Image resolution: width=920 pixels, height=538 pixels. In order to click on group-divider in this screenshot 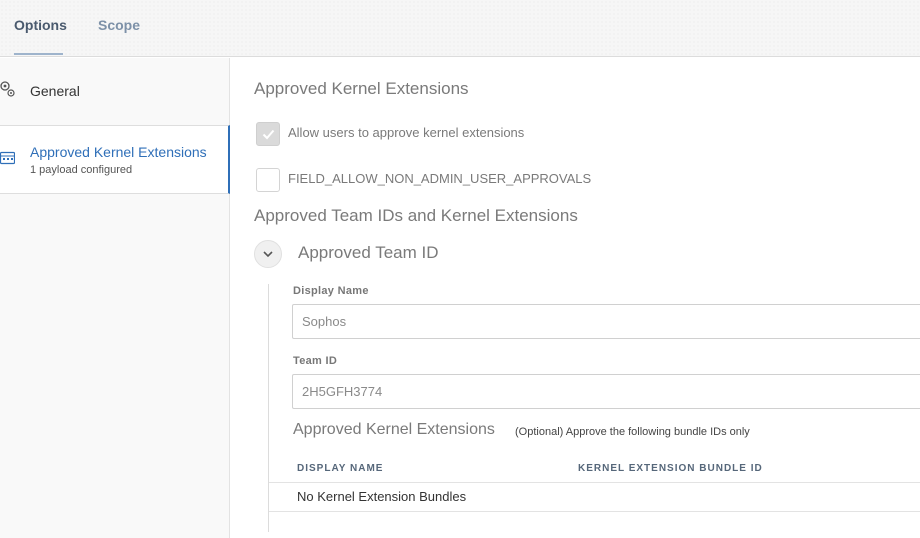, I will do `click(268, 408)`.